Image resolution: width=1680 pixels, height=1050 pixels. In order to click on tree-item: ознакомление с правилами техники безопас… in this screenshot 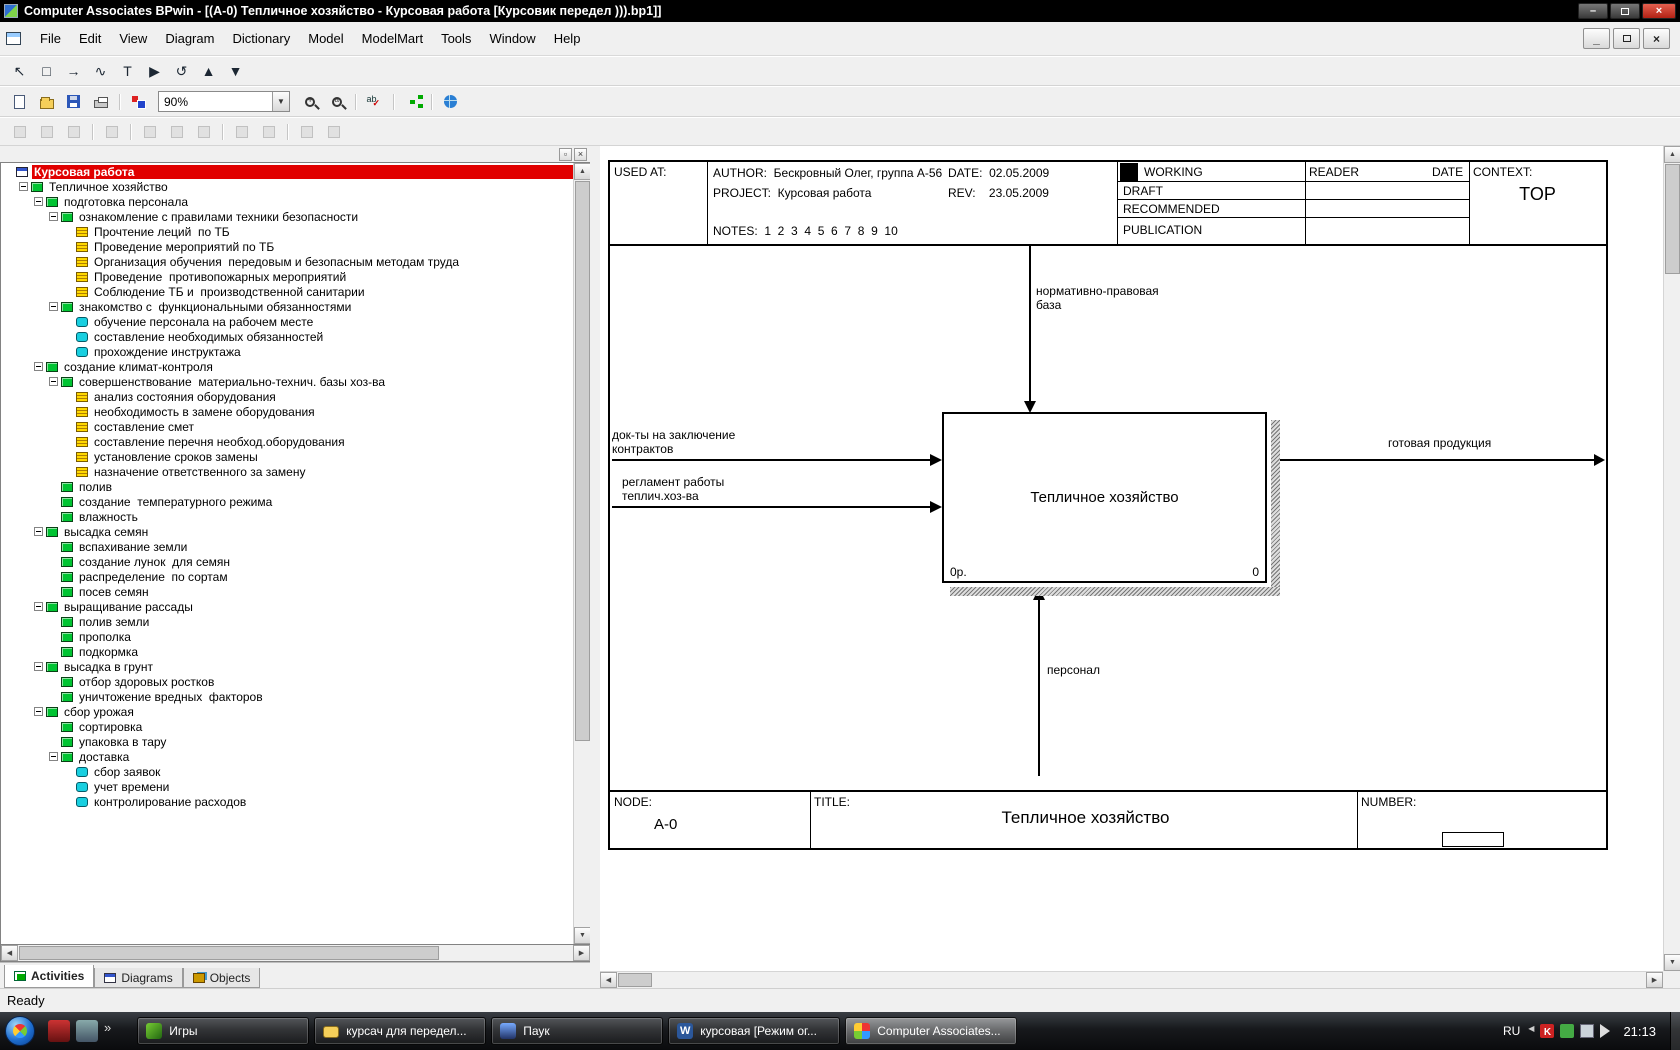, I will do `click(287, 216)`.